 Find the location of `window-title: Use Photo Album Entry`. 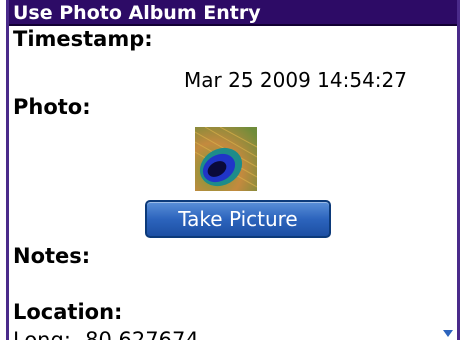

window-title: Use Photo Album Entry is located at coordinates (137, 13).